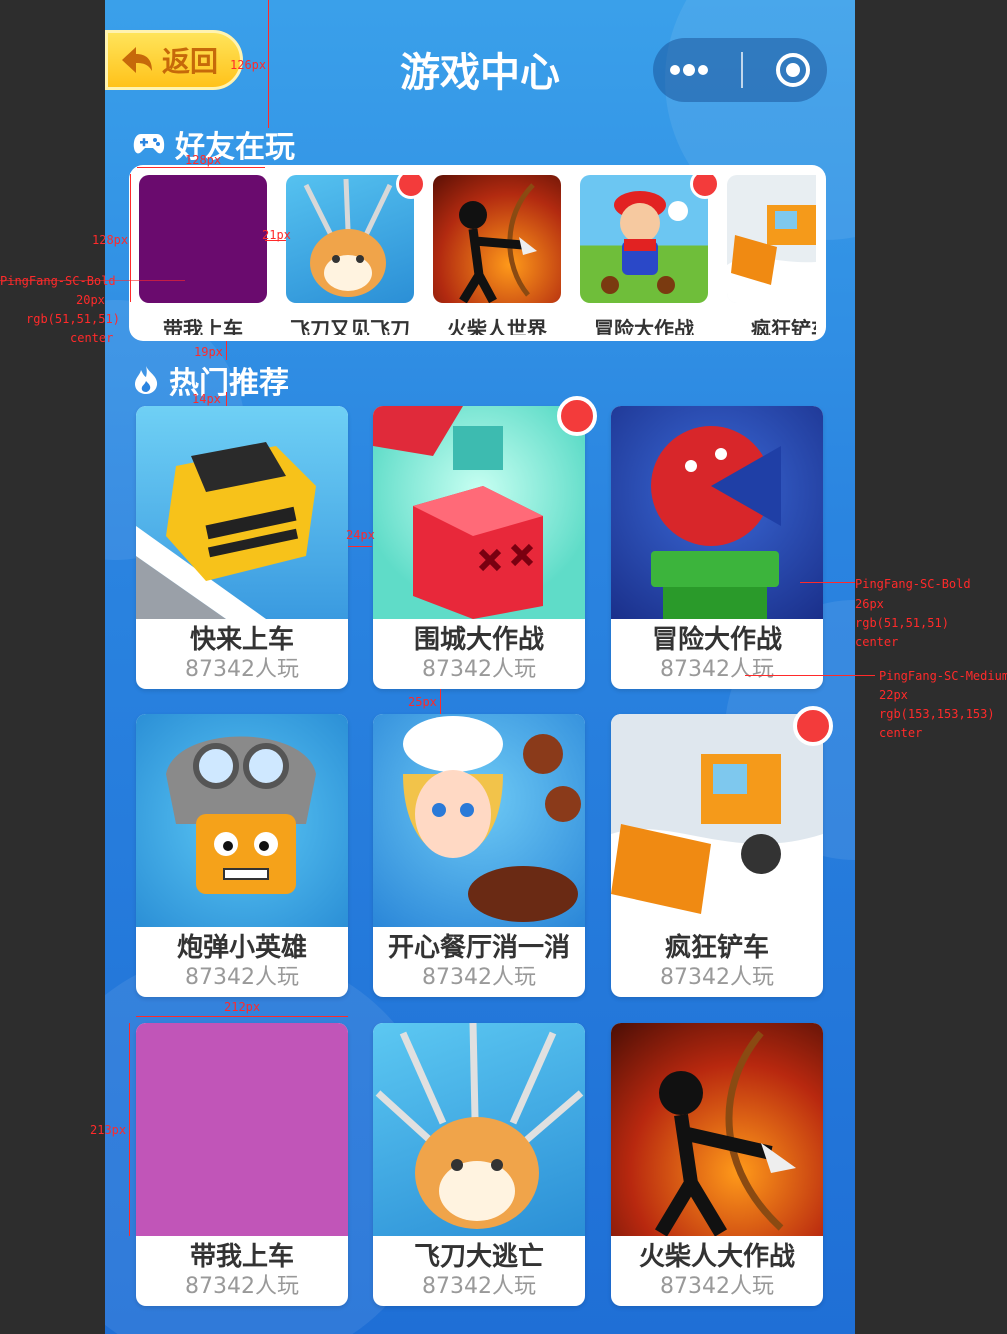 The image size is (1007, 1334). I want to click on annotation-label: 20px, so click(90, 300).